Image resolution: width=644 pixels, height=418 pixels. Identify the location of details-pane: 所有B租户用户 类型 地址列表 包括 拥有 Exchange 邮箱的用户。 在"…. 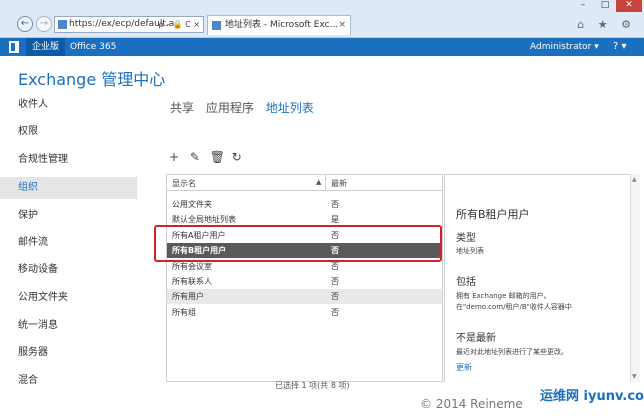
(537, 278).